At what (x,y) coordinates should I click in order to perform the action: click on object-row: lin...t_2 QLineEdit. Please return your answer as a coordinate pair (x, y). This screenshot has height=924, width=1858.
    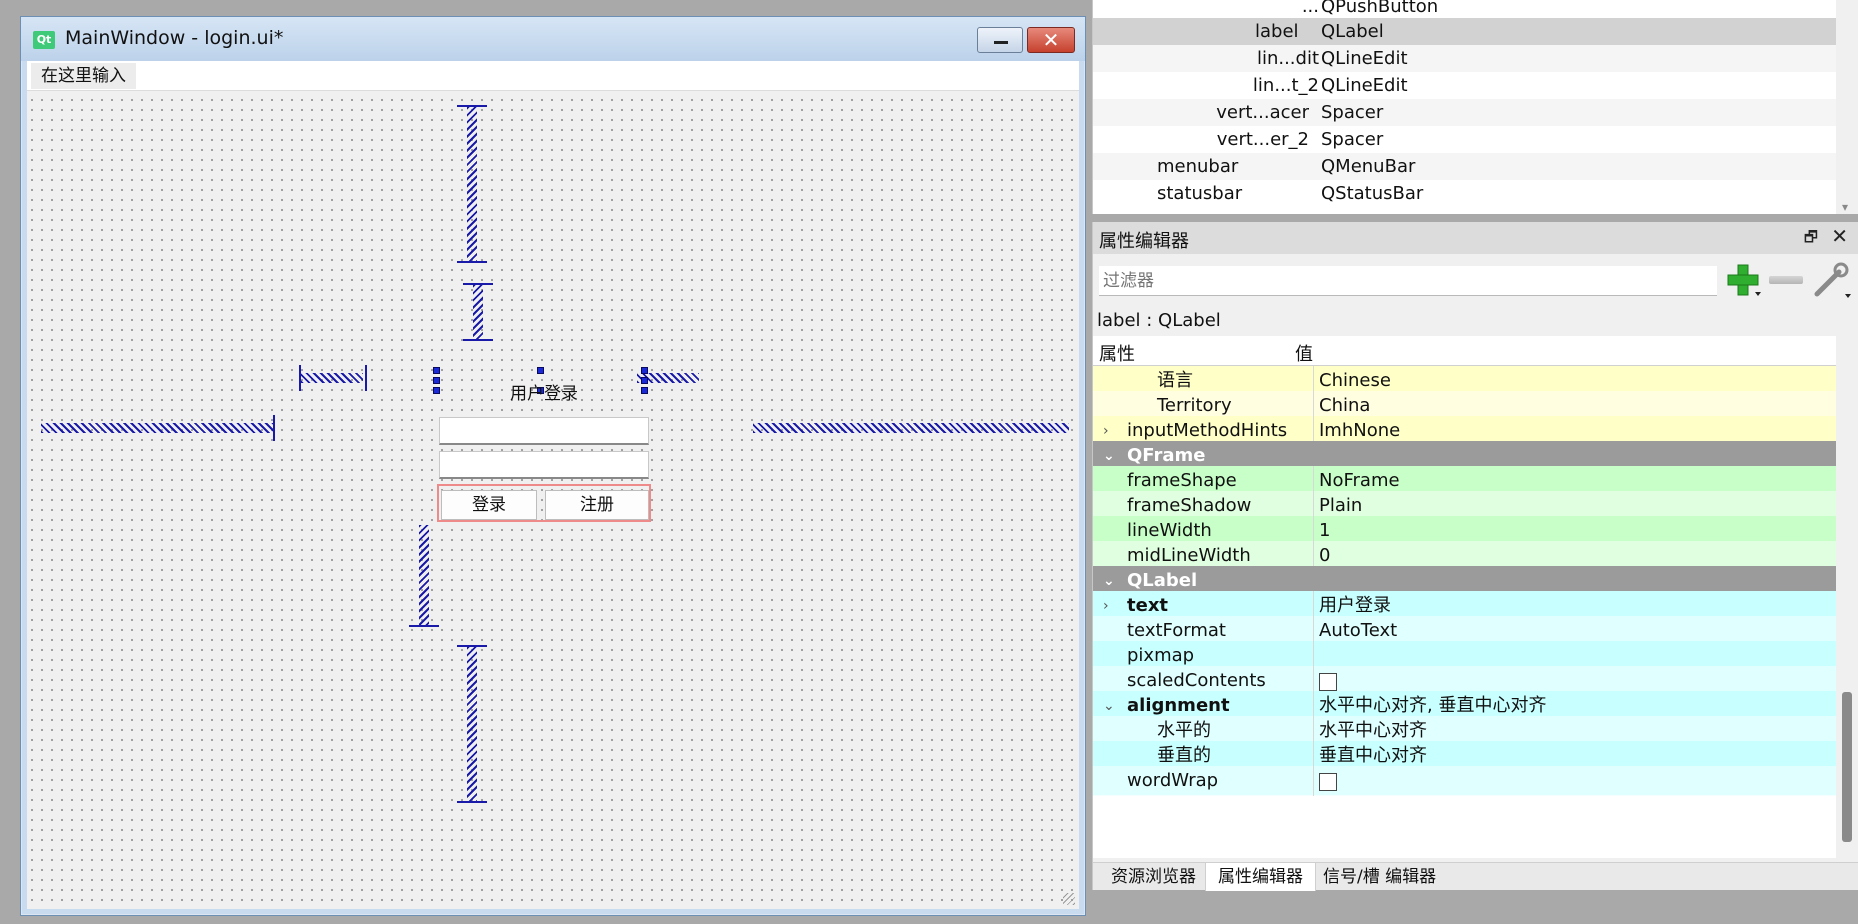
    Looking at the image, I should click on (1465, 85).